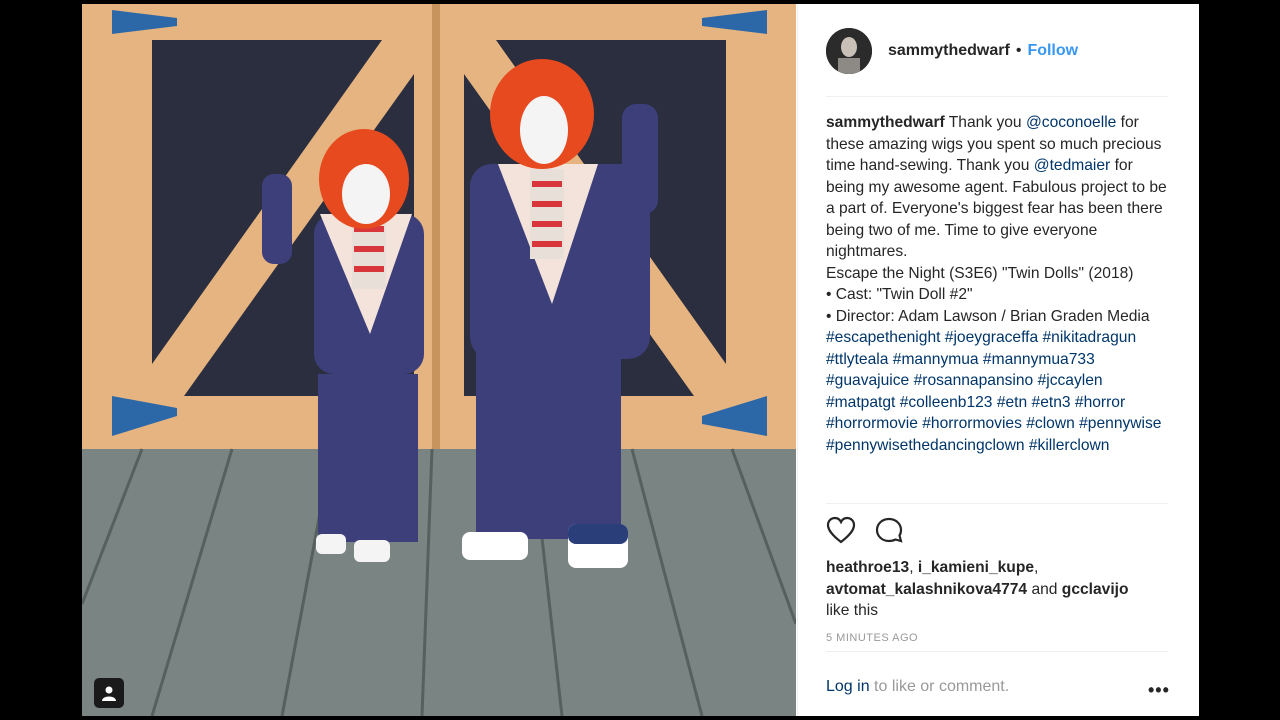 The width and height of the screenshot is (1280, 720). I want to click on hashtag: #pennywisethedancingclown, so click(925, 445).